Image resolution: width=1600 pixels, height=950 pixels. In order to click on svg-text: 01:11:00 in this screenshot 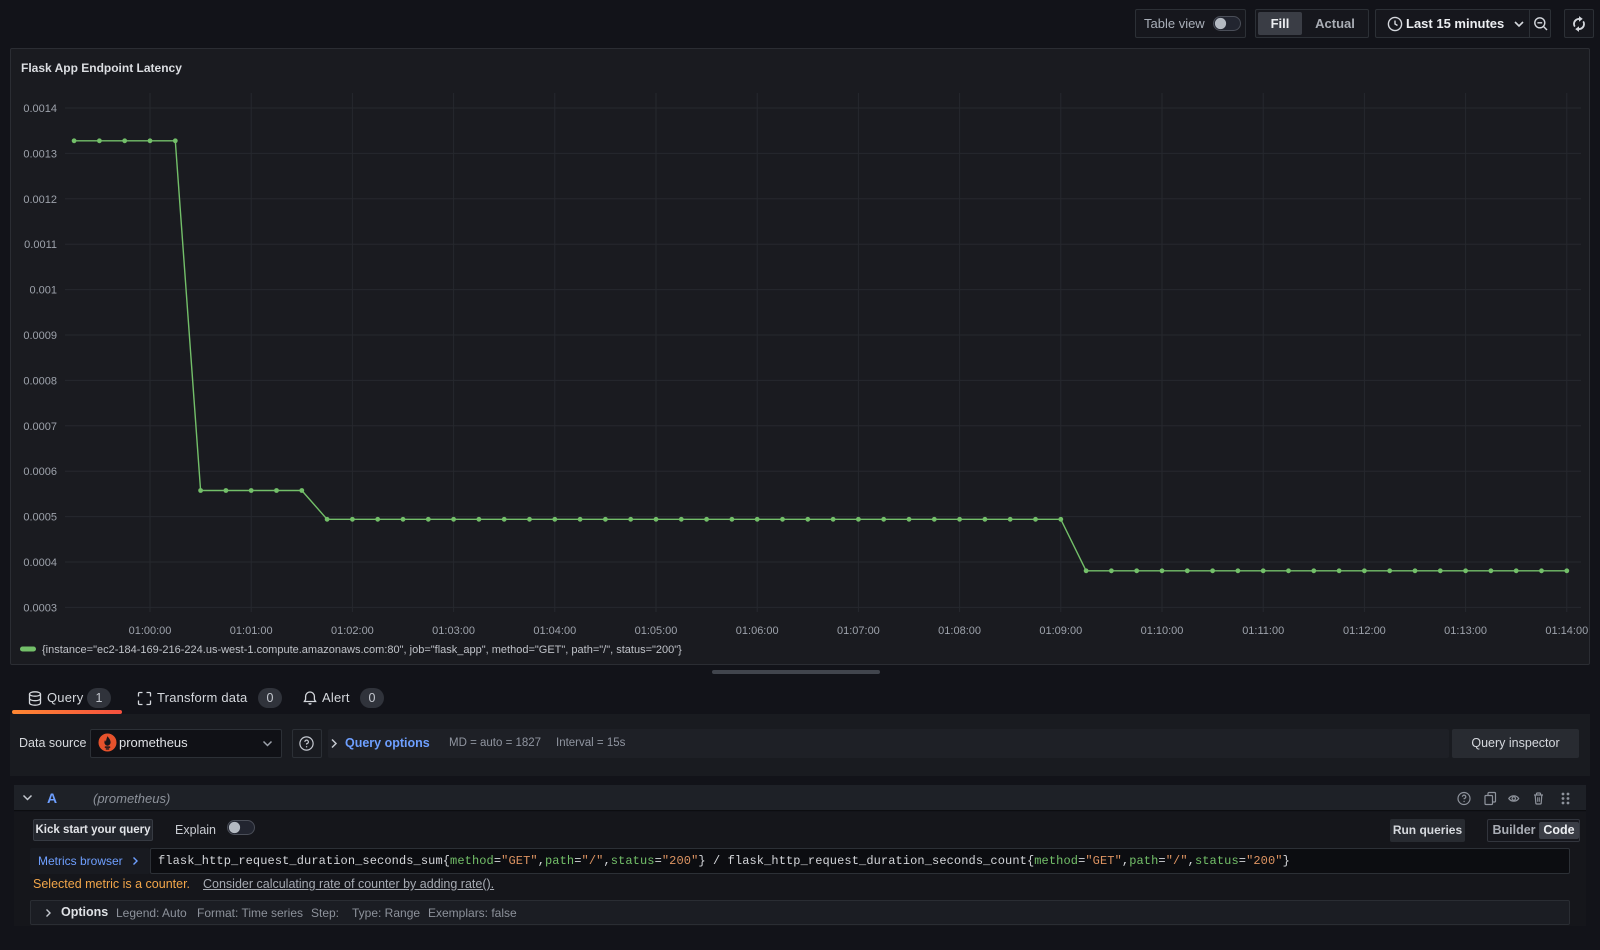, I will do `click(1263, 631)`.